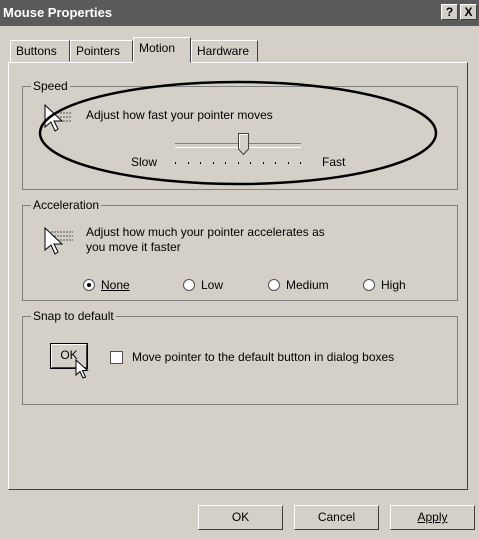  Describe the element at coordinates (66, 205) in the screenshot. I see `acceleration-group-label: Acceleration` at that location.